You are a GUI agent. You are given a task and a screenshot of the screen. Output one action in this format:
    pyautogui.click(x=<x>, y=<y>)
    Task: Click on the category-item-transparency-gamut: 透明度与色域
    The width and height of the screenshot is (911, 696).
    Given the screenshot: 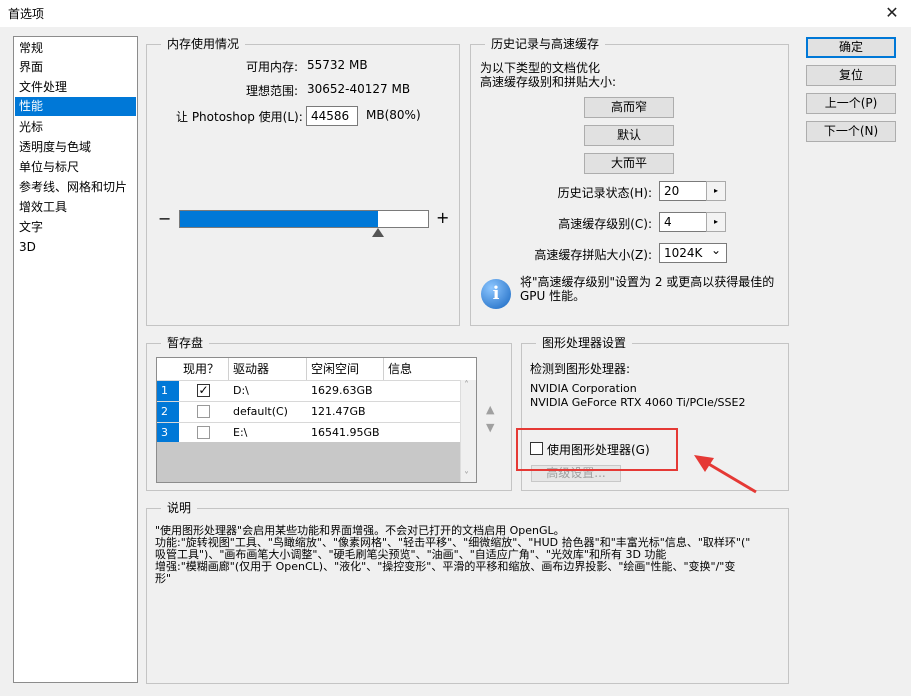 What is the action you would take?
    pyautogui.click(x=75, y=147)
    